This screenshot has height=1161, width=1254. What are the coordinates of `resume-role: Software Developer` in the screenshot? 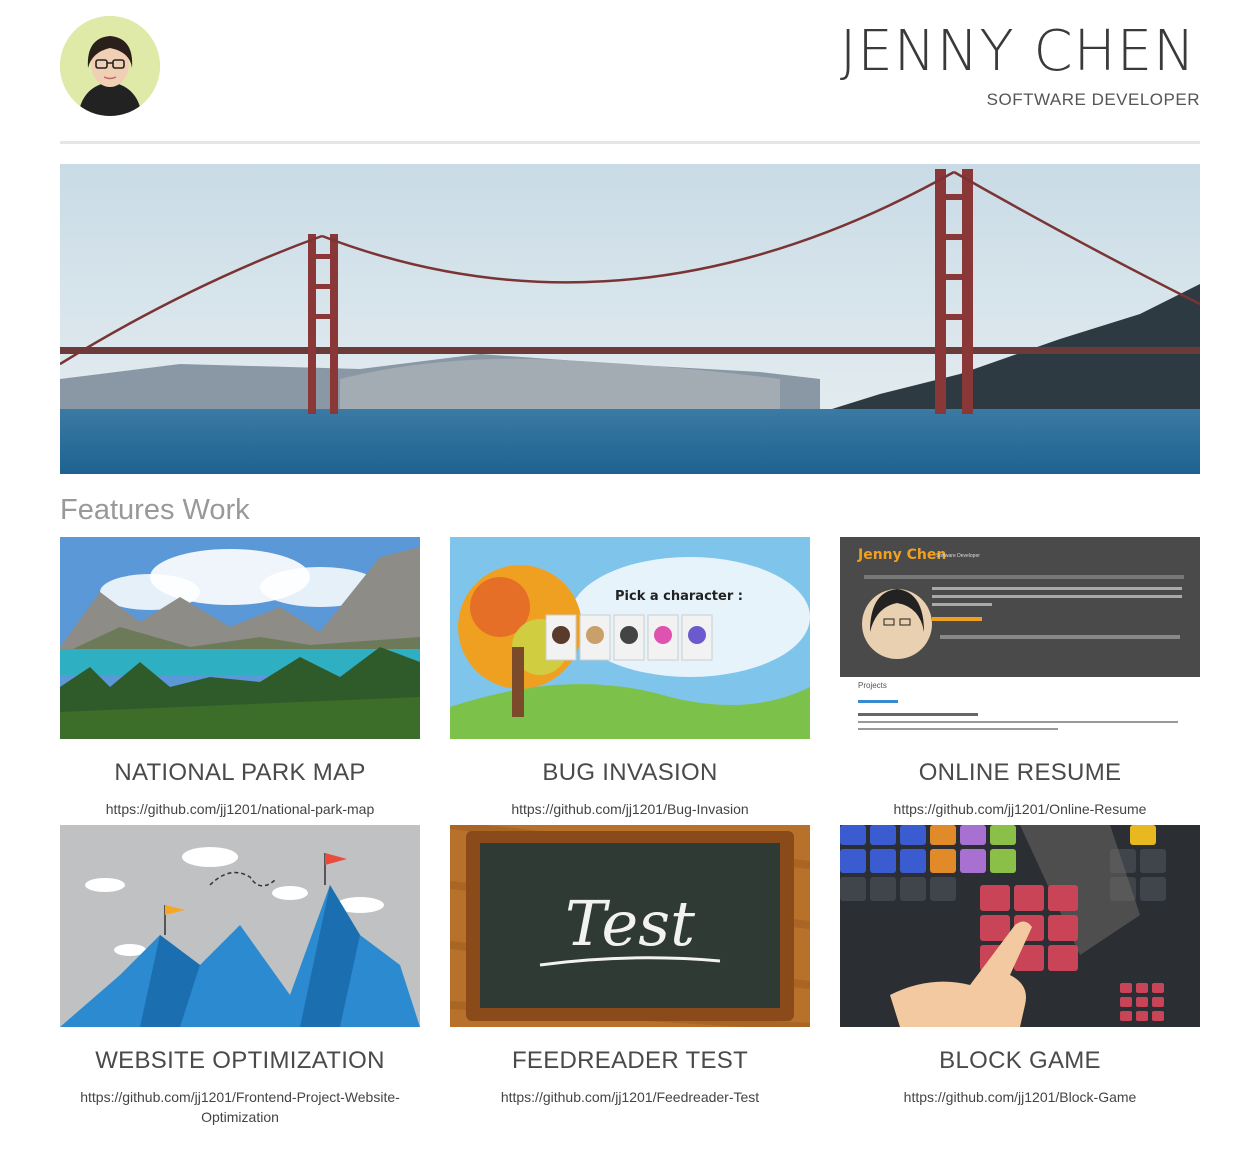 It's located at (958, 556).